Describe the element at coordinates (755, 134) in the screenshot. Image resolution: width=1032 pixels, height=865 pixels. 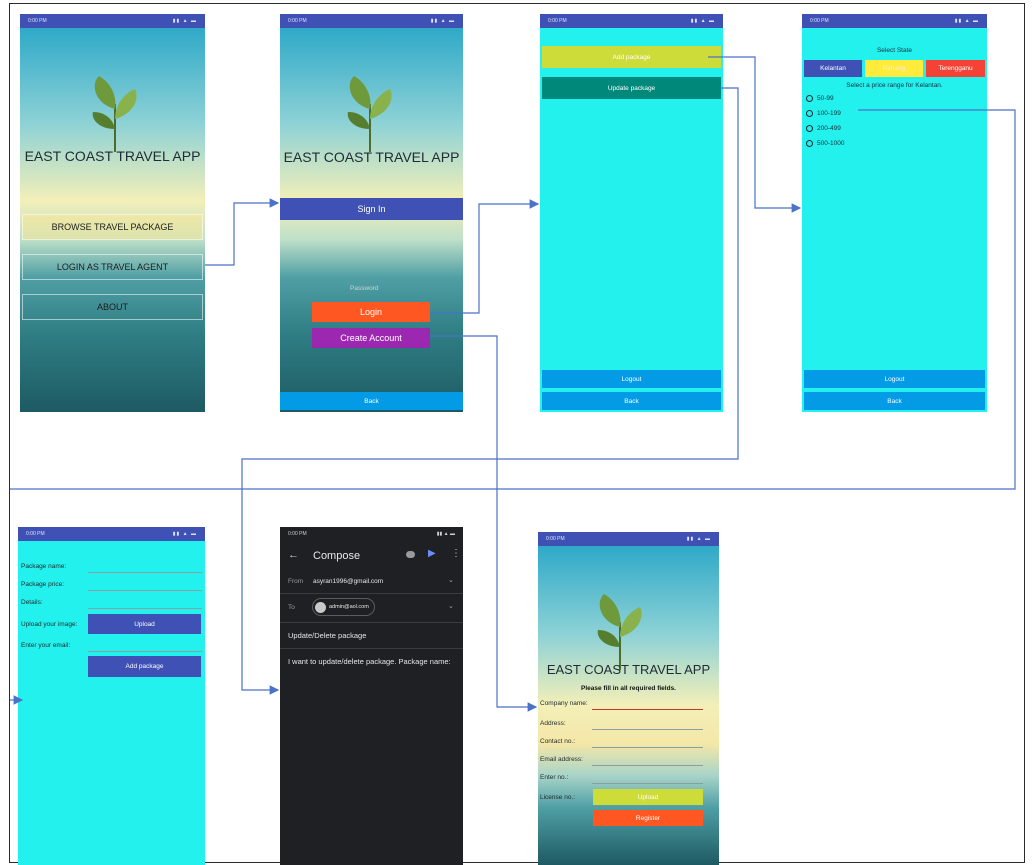
I see `arrow-add-package-to-form` at that location.